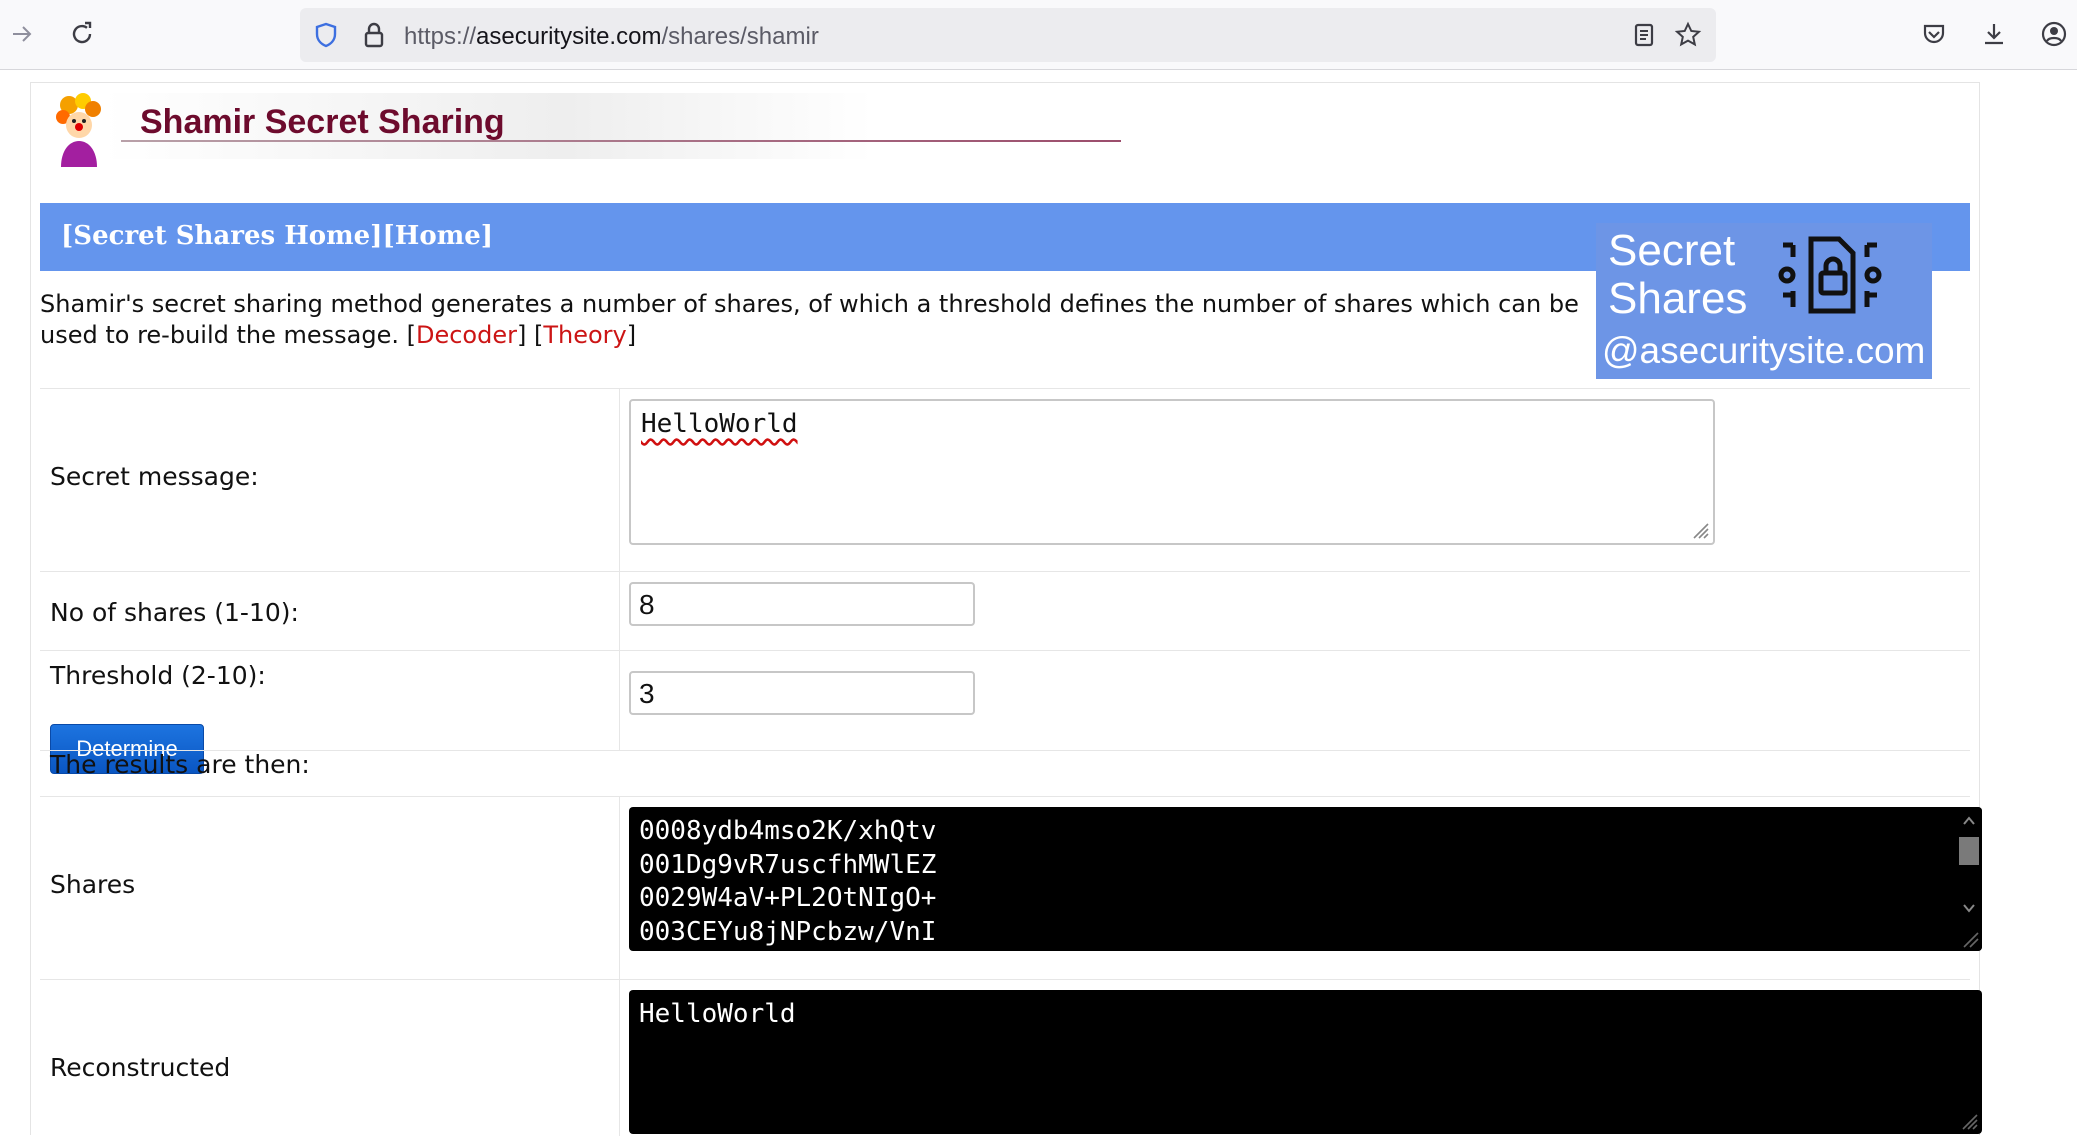 Image resolution: width=2077 pixels, height=1136 pixels. I want to click on scroll-down-icon, so click(1969, 908).